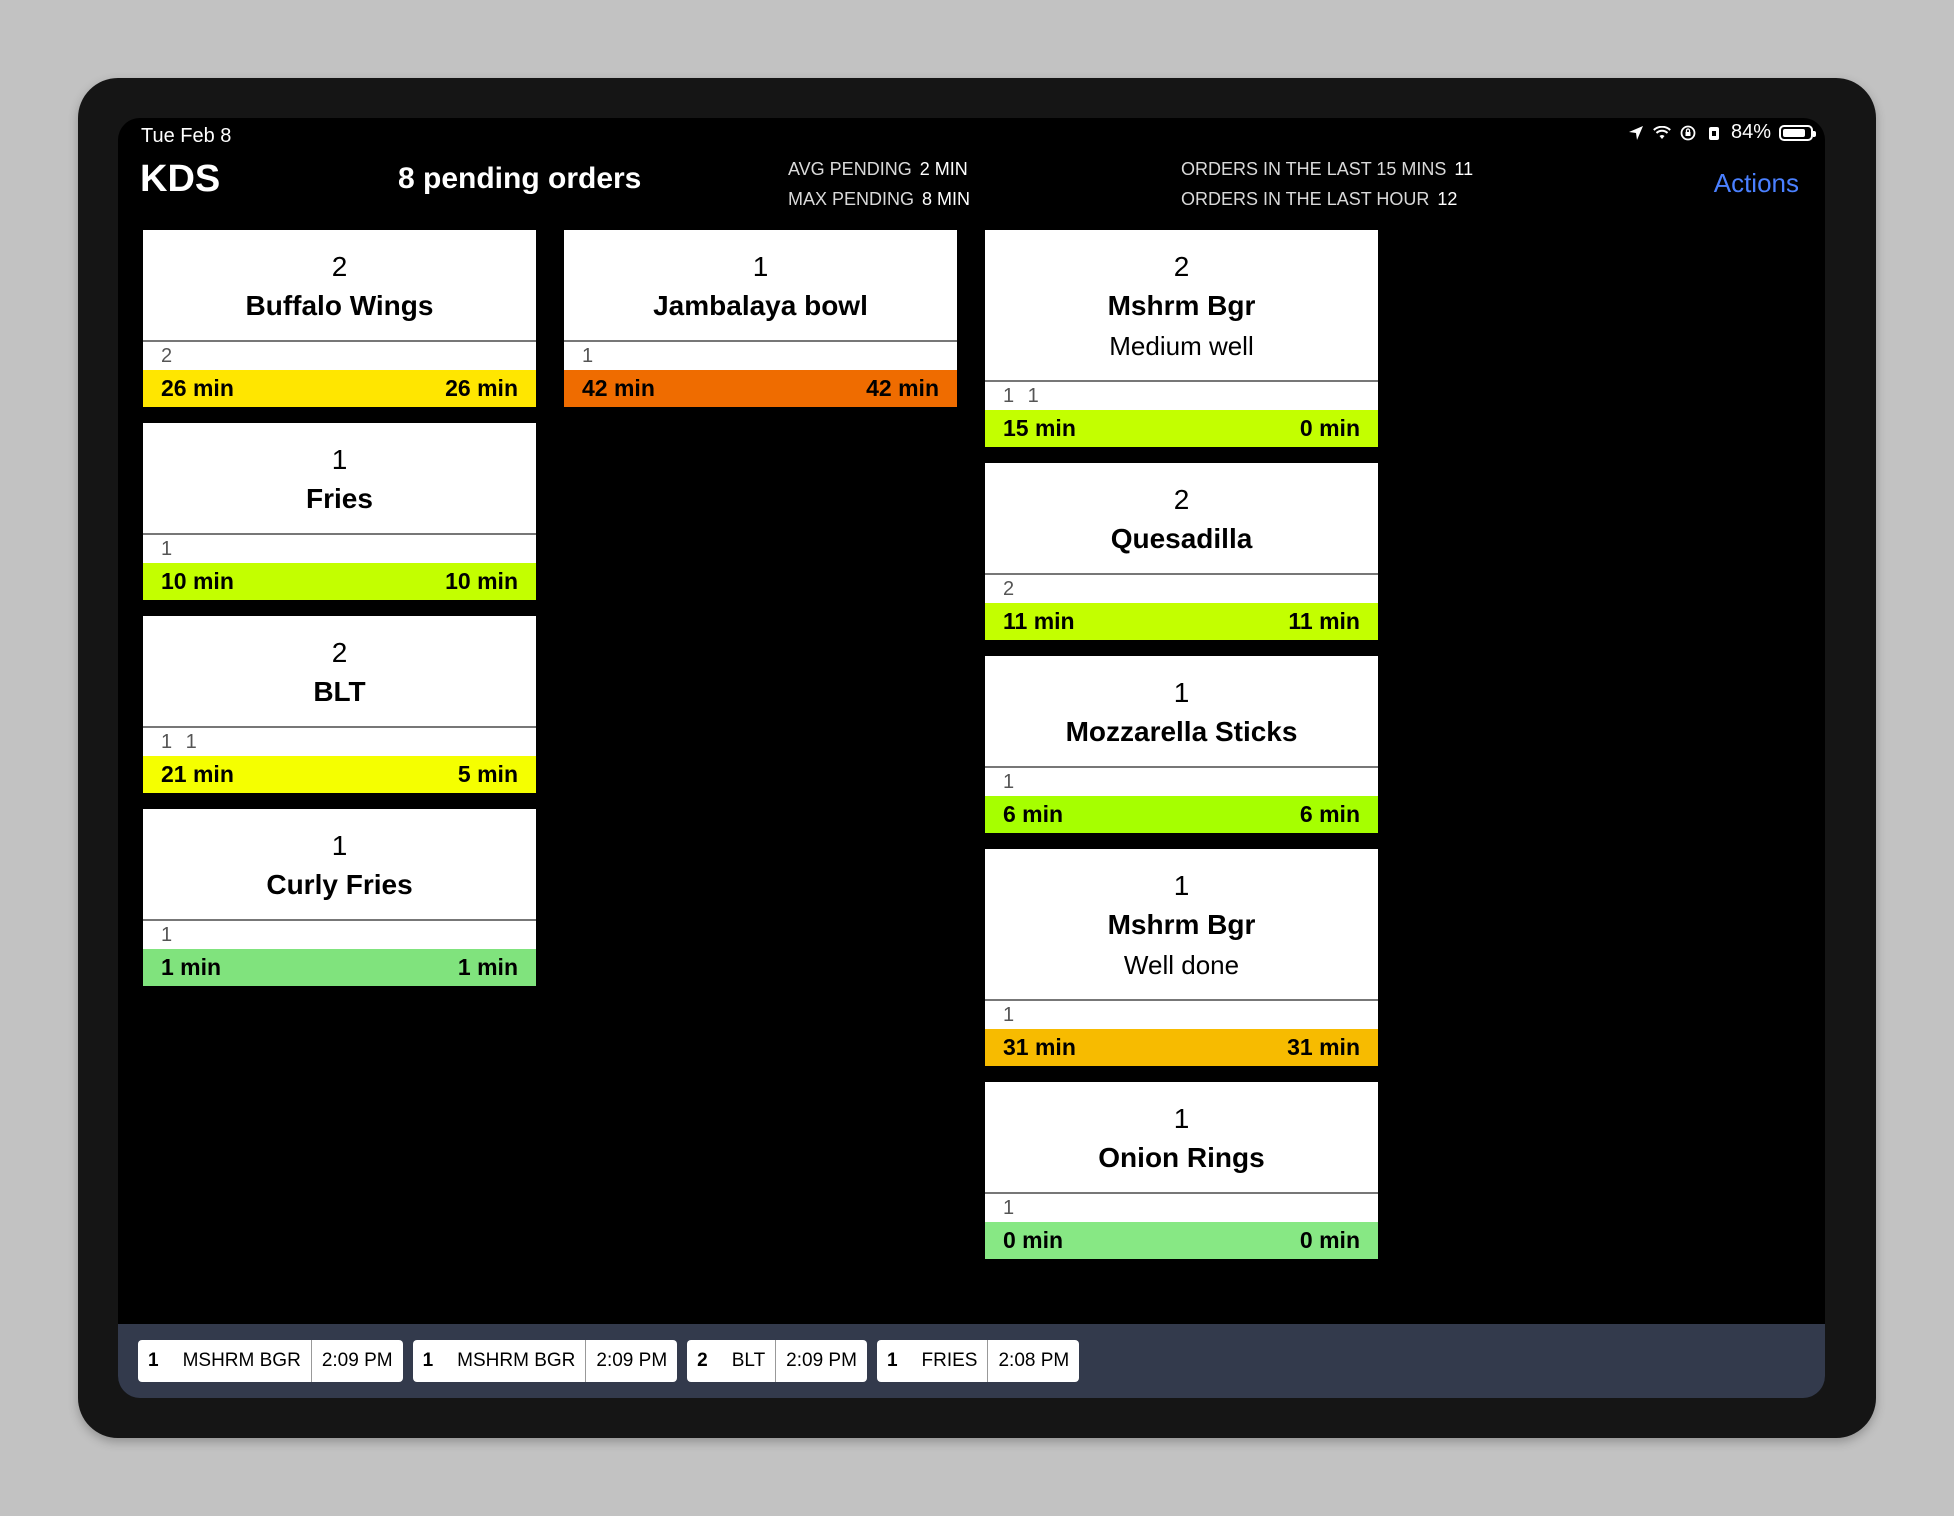 The height and width of the screenshot is (1516, 1954). What do you see at coordinates (339, 479) in the screenshot?
I see `order-card-header: 1 Fries` at bounding box center [339, 479].